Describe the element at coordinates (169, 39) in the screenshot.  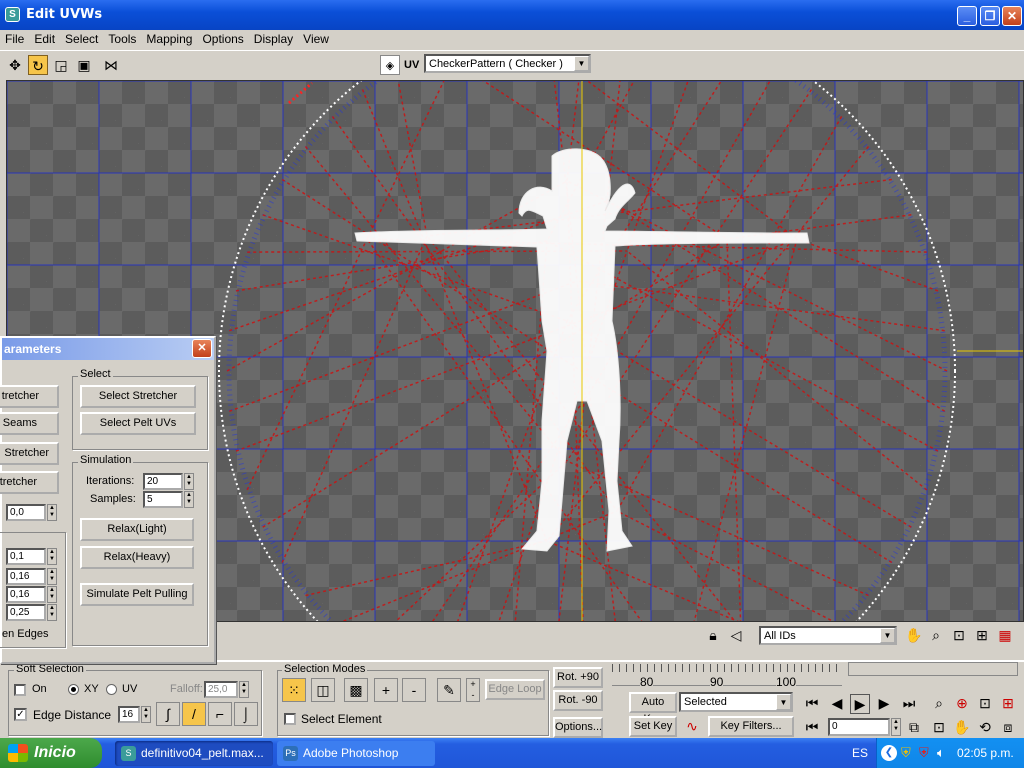
I see `menu-mapping: Mapping` at that location.